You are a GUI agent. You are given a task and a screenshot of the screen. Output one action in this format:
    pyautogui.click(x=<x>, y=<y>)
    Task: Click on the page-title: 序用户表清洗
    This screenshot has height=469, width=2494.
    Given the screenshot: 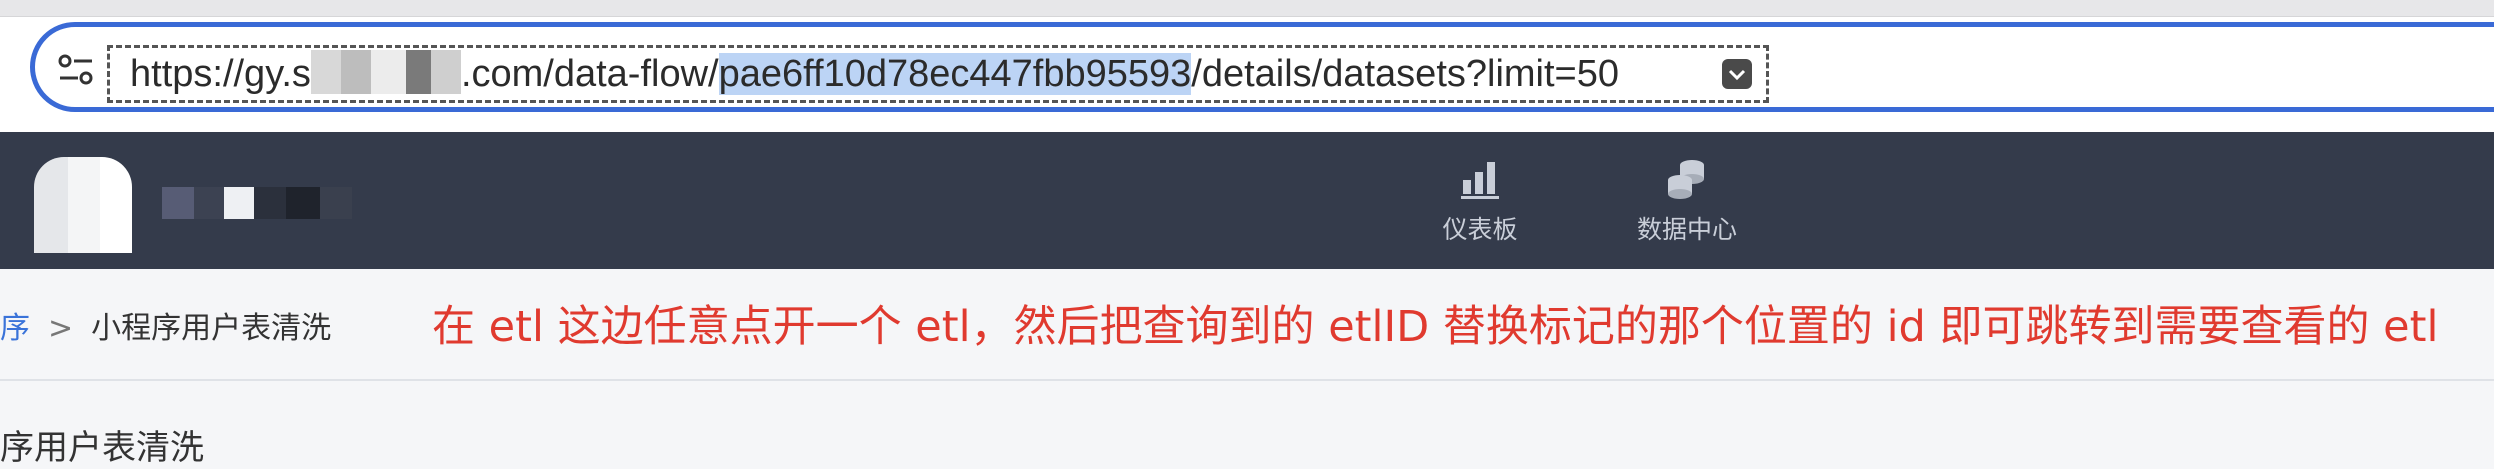 What is the action you would take?
    pyautogui.click(x=102, y=448)
    